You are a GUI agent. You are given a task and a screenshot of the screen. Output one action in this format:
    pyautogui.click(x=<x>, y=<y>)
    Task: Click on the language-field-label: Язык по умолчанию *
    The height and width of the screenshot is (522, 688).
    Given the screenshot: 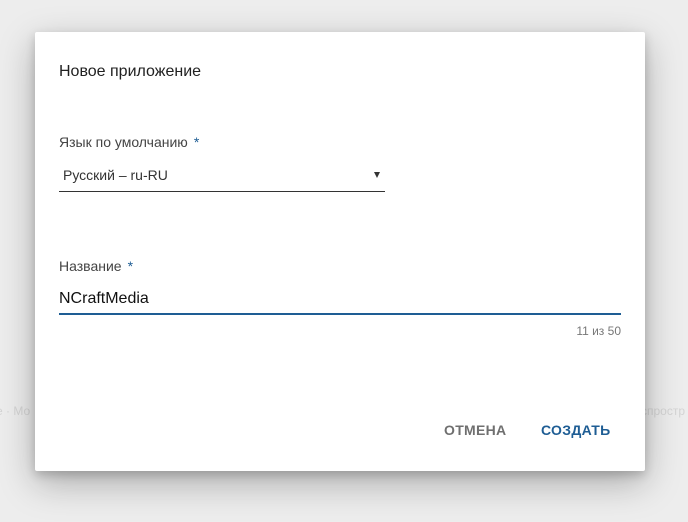 What is the action you would take?
    pyautogui.click(x=129, y=142)
    